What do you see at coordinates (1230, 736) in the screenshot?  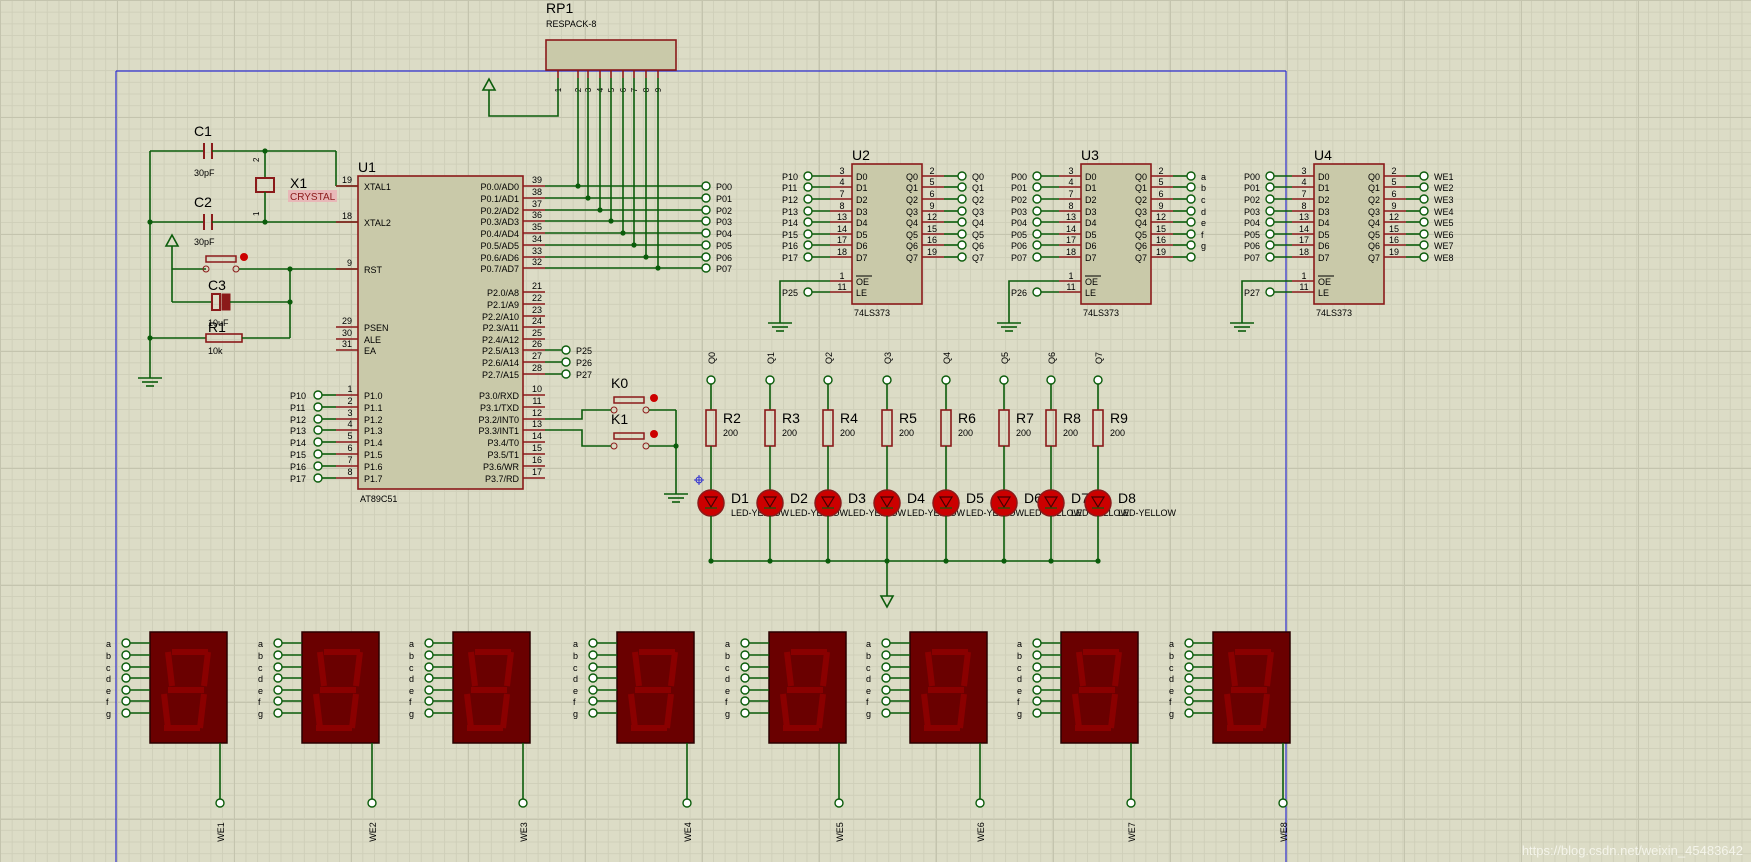 I see `seven-seg-we8: abcdefg WE8` at bounding box center [1230, 736].